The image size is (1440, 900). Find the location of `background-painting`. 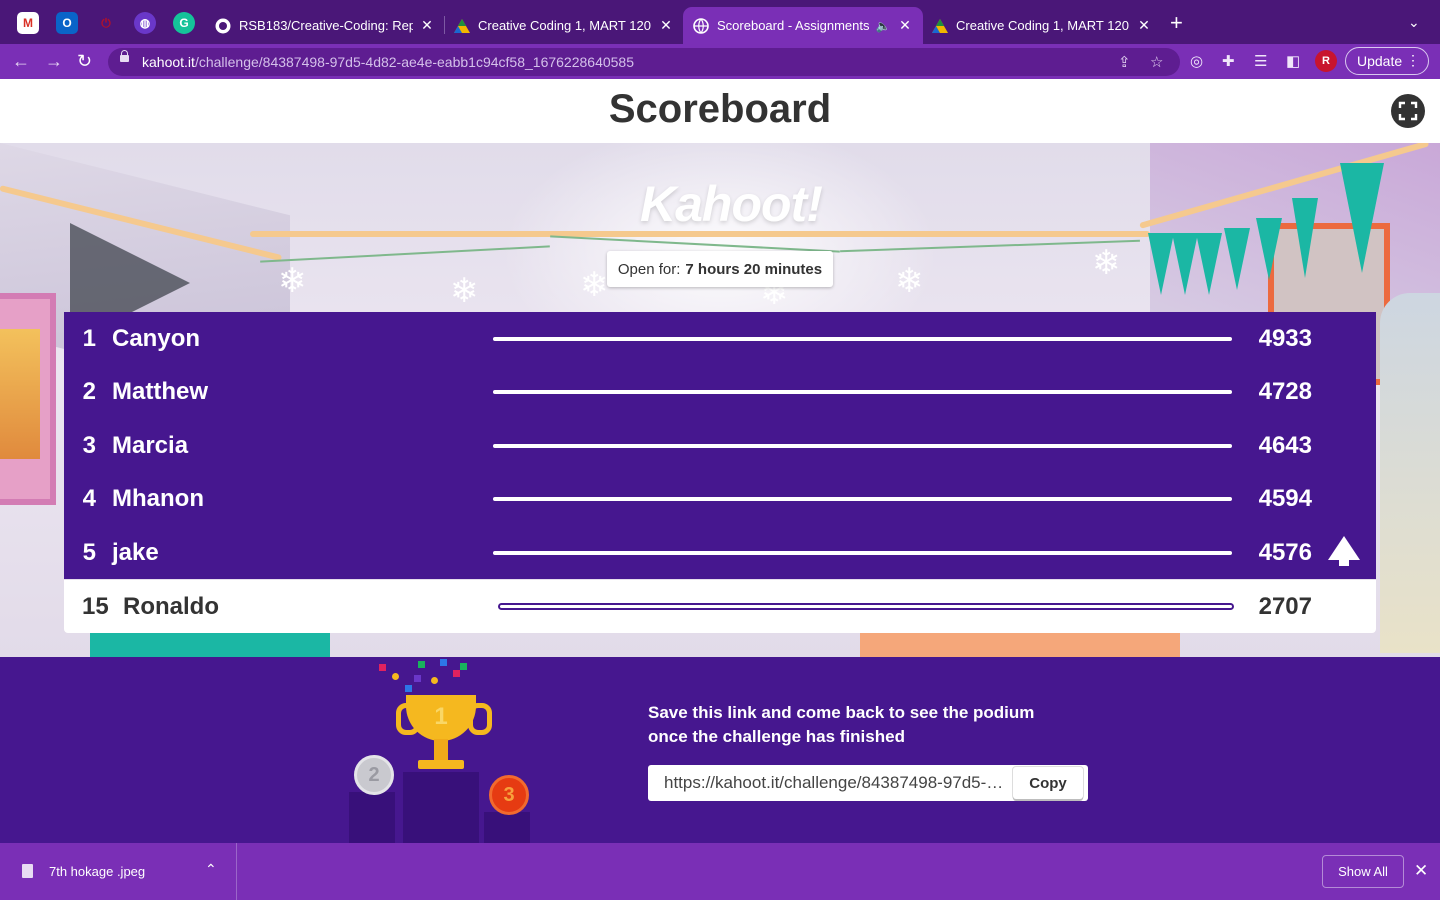

background-painting is located at coordinates (28, 399).